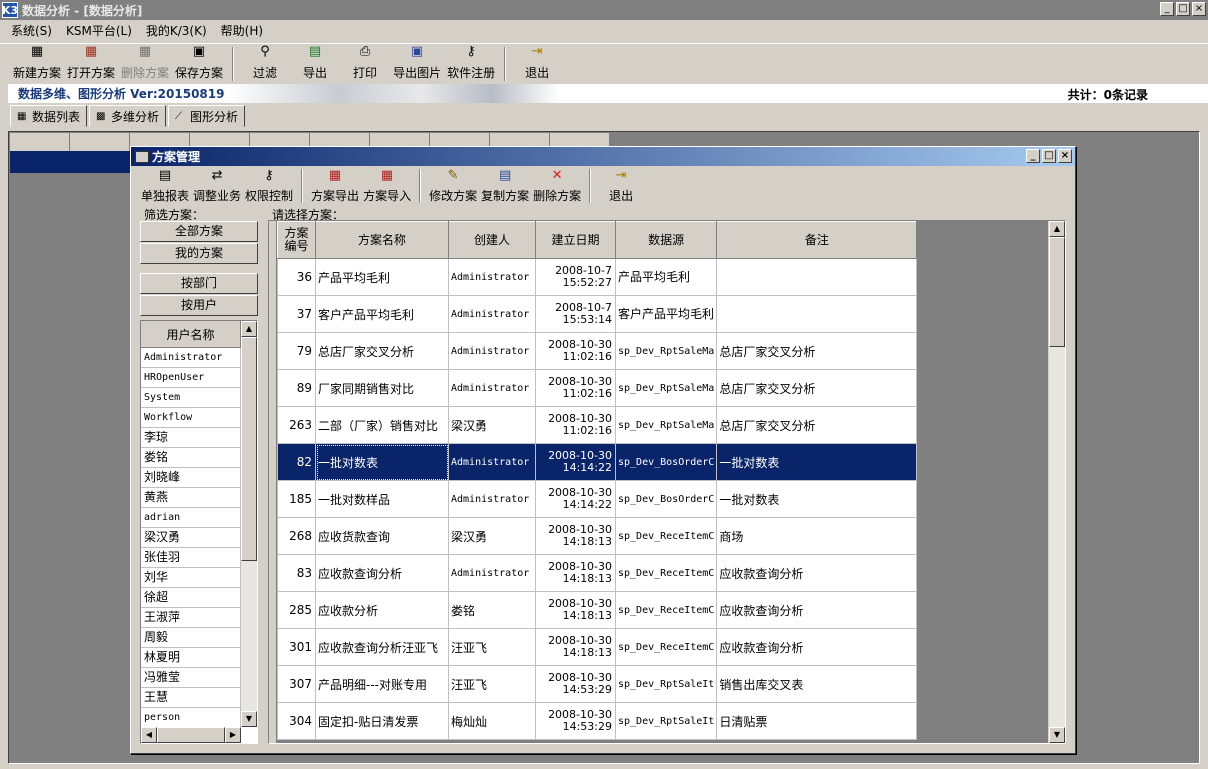  What do you see at coordinates (1199, 9) in the screenshot?
I see `close-button: ×` at bounding box center [1199, 9].